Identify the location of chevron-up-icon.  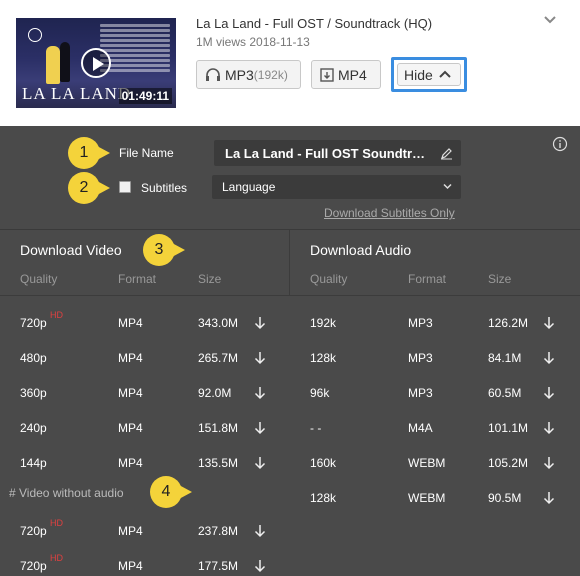
(445, 74).